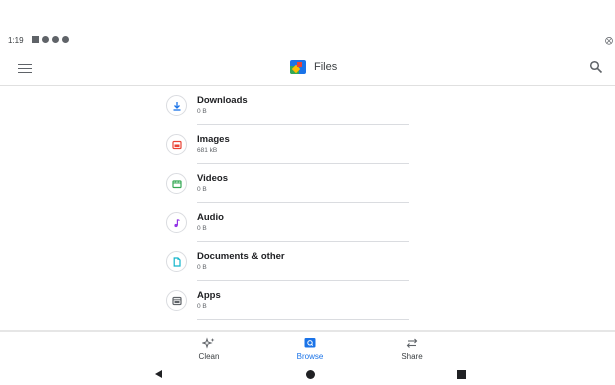 The image size is (615, 385). Describe the element at coordinates (209, 356) in the screenshot. I see `nav-label: Clean` at that location.